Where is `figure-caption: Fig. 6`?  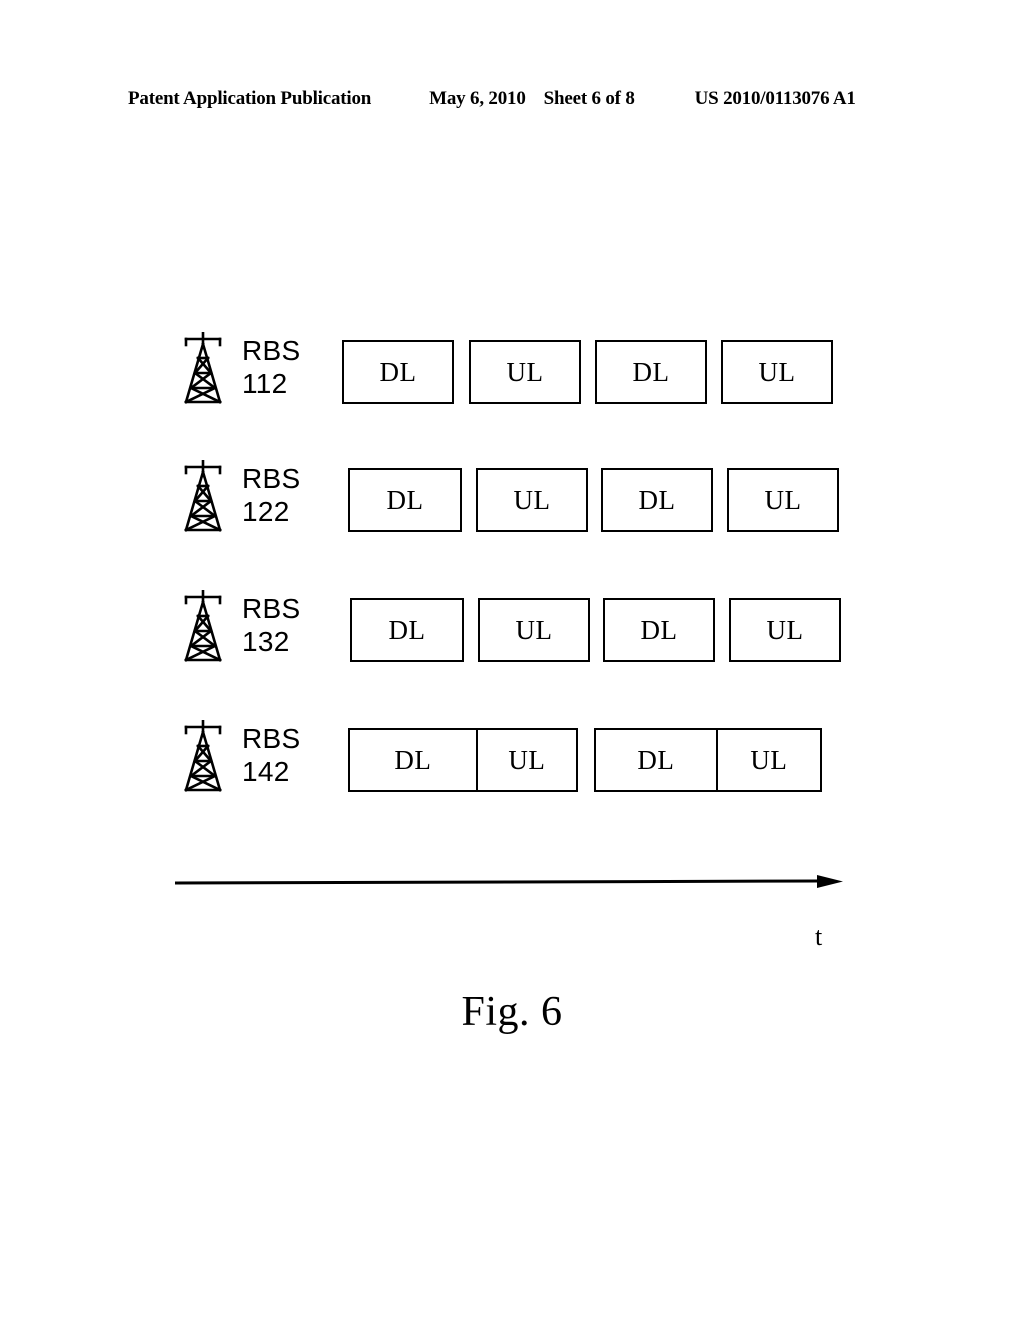 figure-caption: Fig. 6 is located at coordinates (512, 1012).